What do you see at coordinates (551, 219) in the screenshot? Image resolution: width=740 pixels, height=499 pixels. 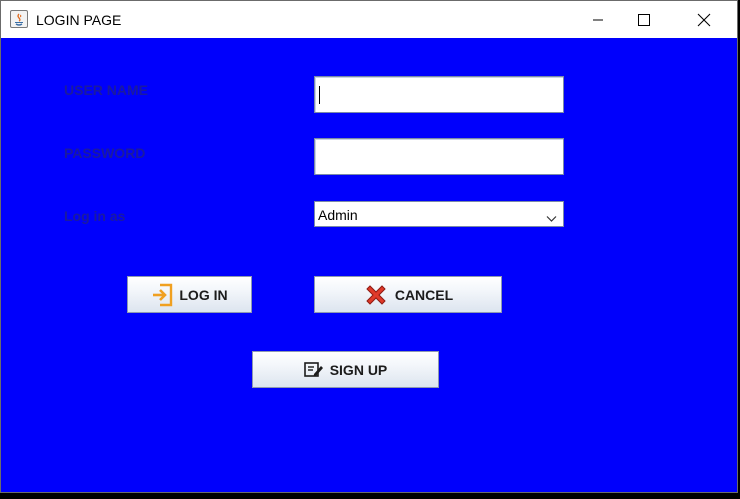 I see `chevron-down-icon` at bounding box center [551, 219].